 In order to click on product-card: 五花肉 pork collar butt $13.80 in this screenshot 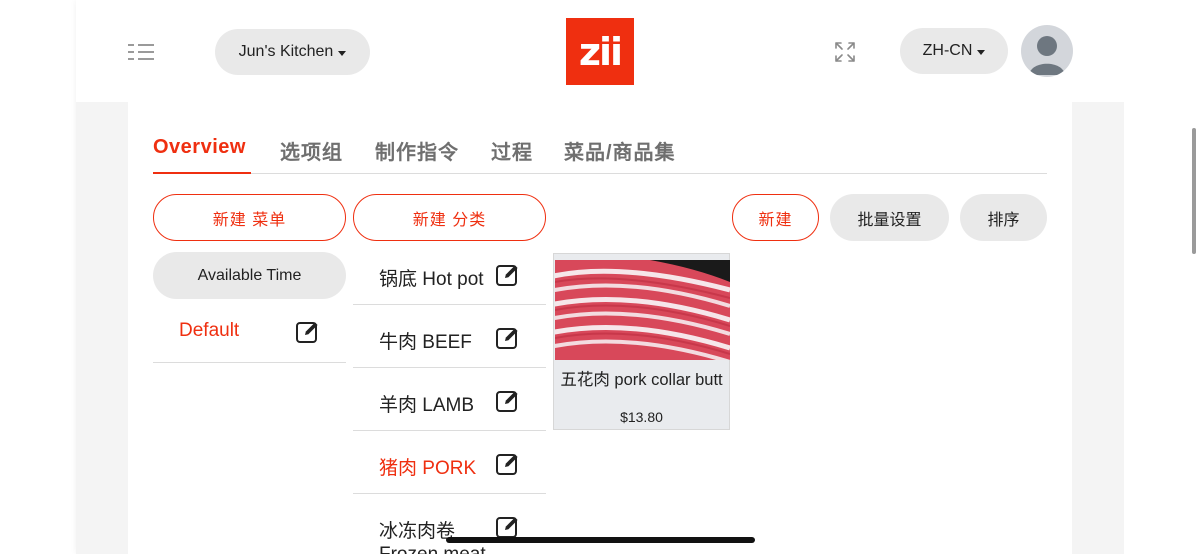, I will do `click(641, 341)`.